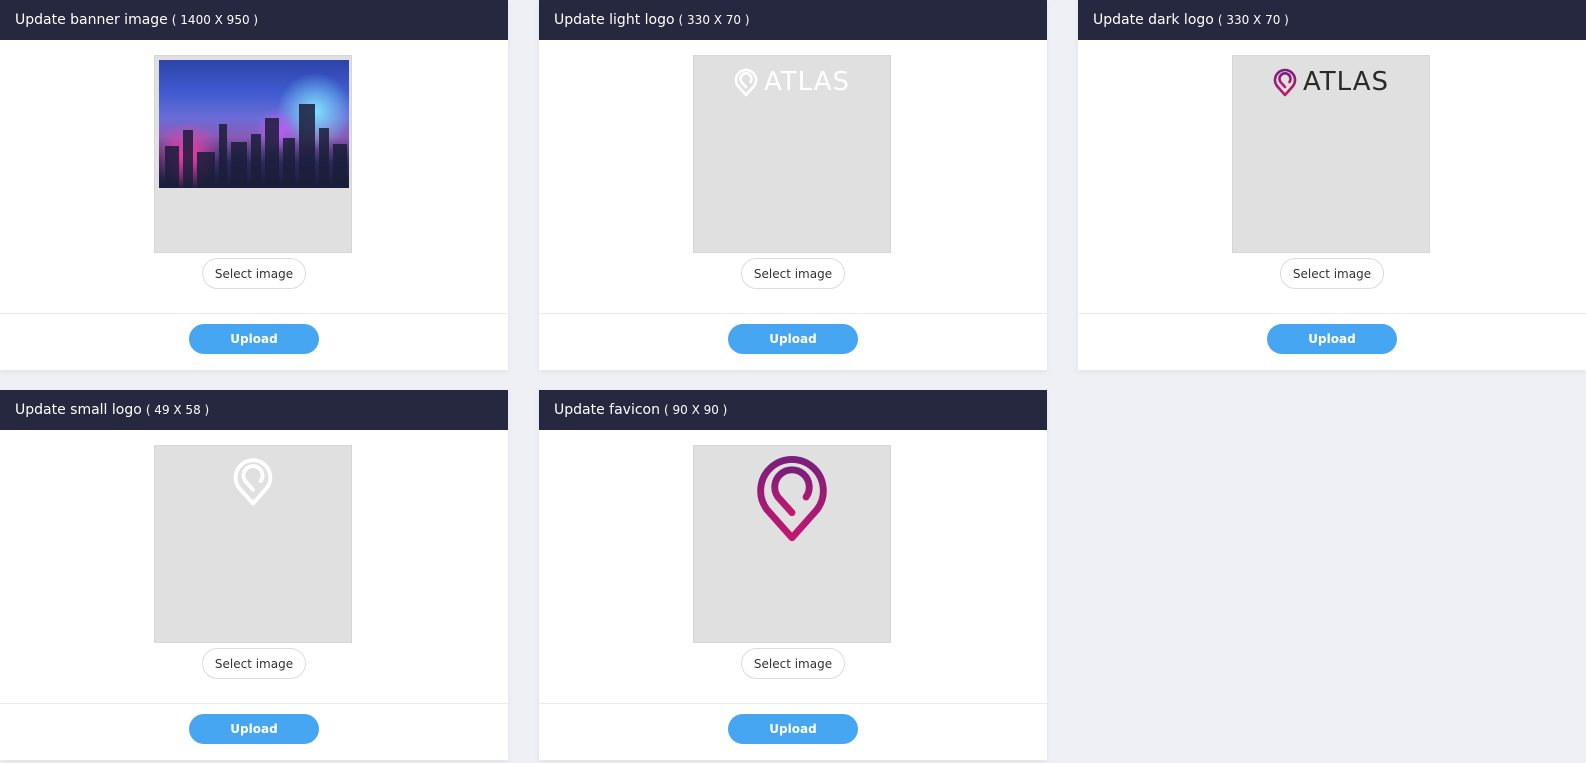 This screenshot has width=1586, height=763. Describe the element at coordinates (614, 20) in the screenshot. I see `card-title: Update light logo` at that location.